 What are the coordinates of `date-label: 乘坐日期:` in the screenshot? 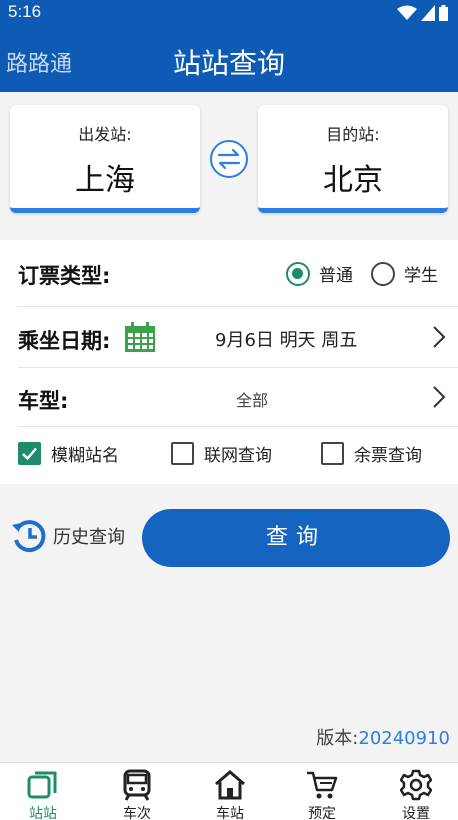 It's located at (64, 341).